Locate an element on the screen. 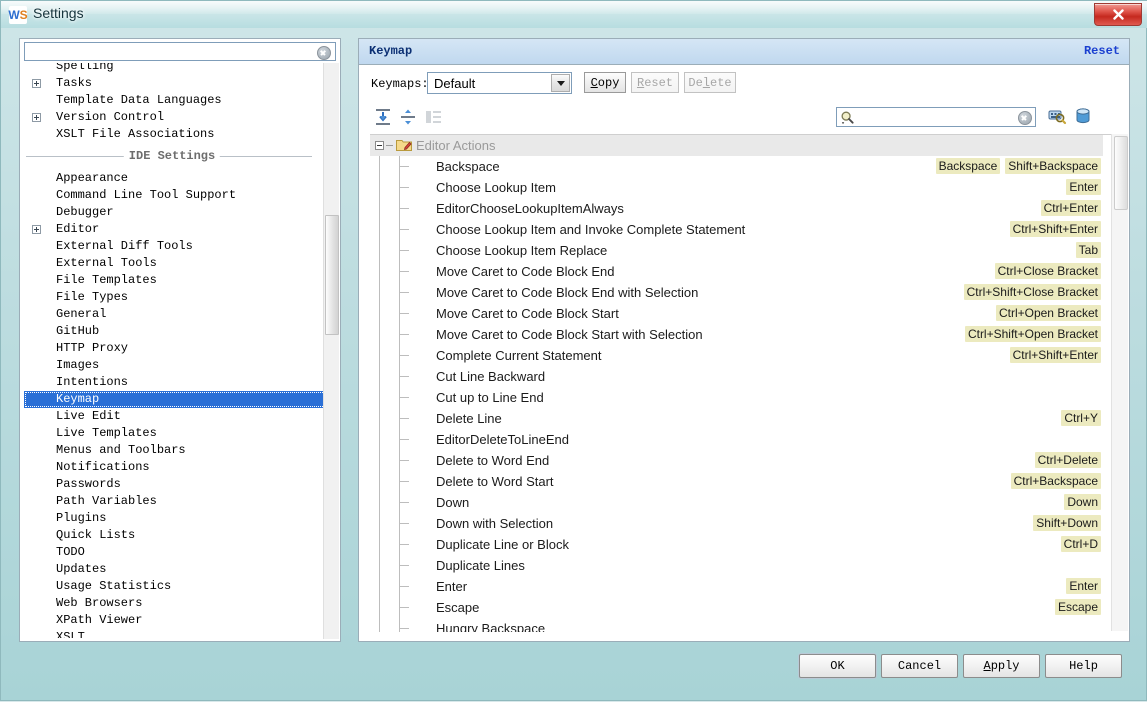 This screenshot has width=1147, height=702. copy-keymap-button: Copy is located at coordinates (605, 82).